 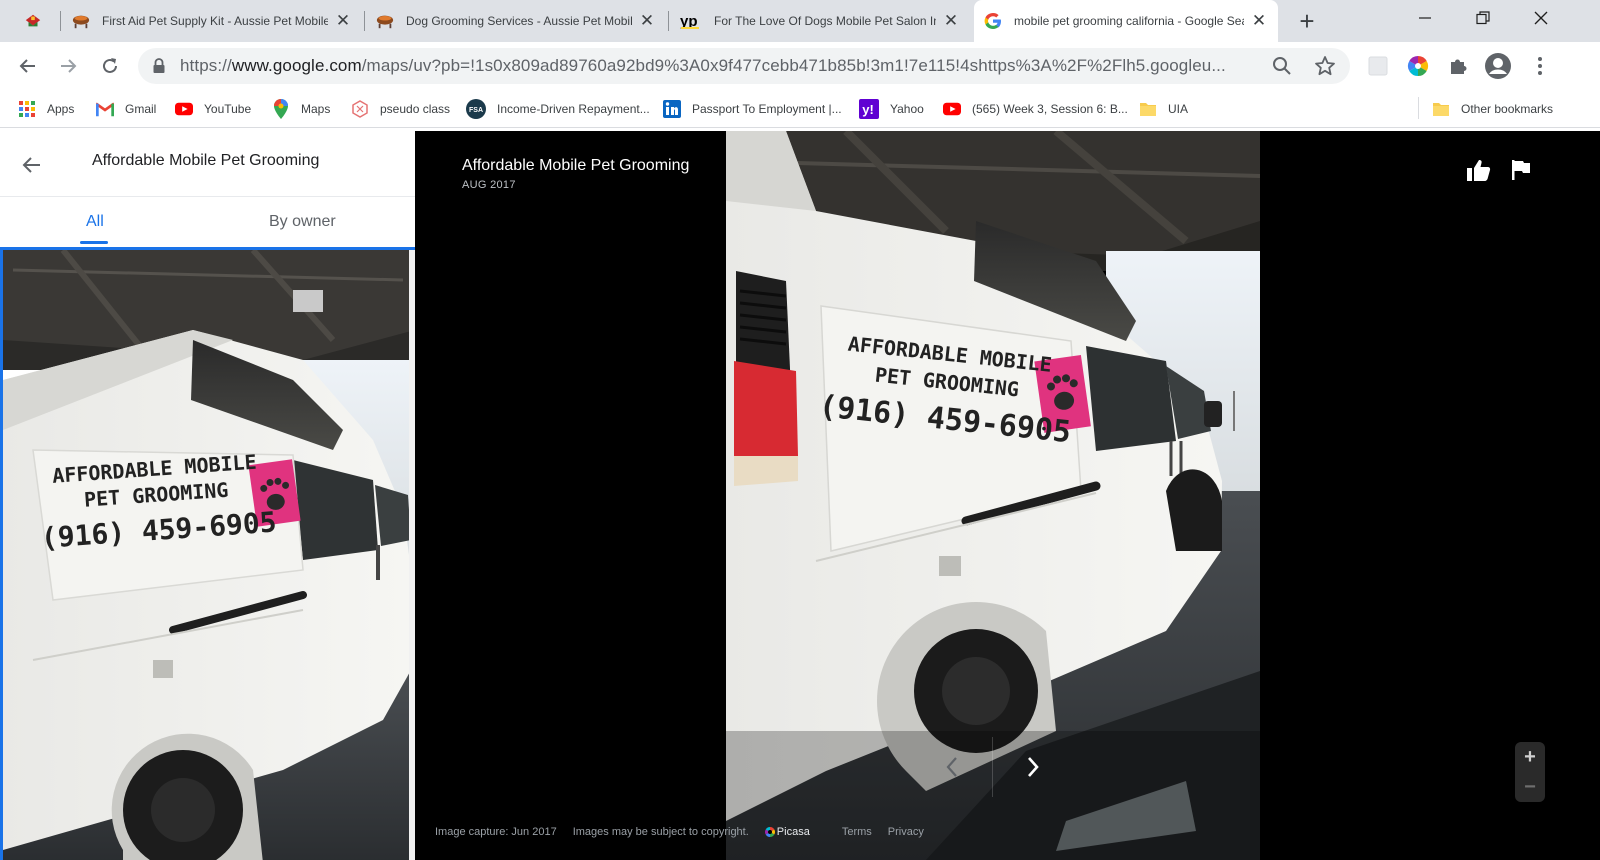 I want to click on app-logo-icon, so click(x=33, y=21).